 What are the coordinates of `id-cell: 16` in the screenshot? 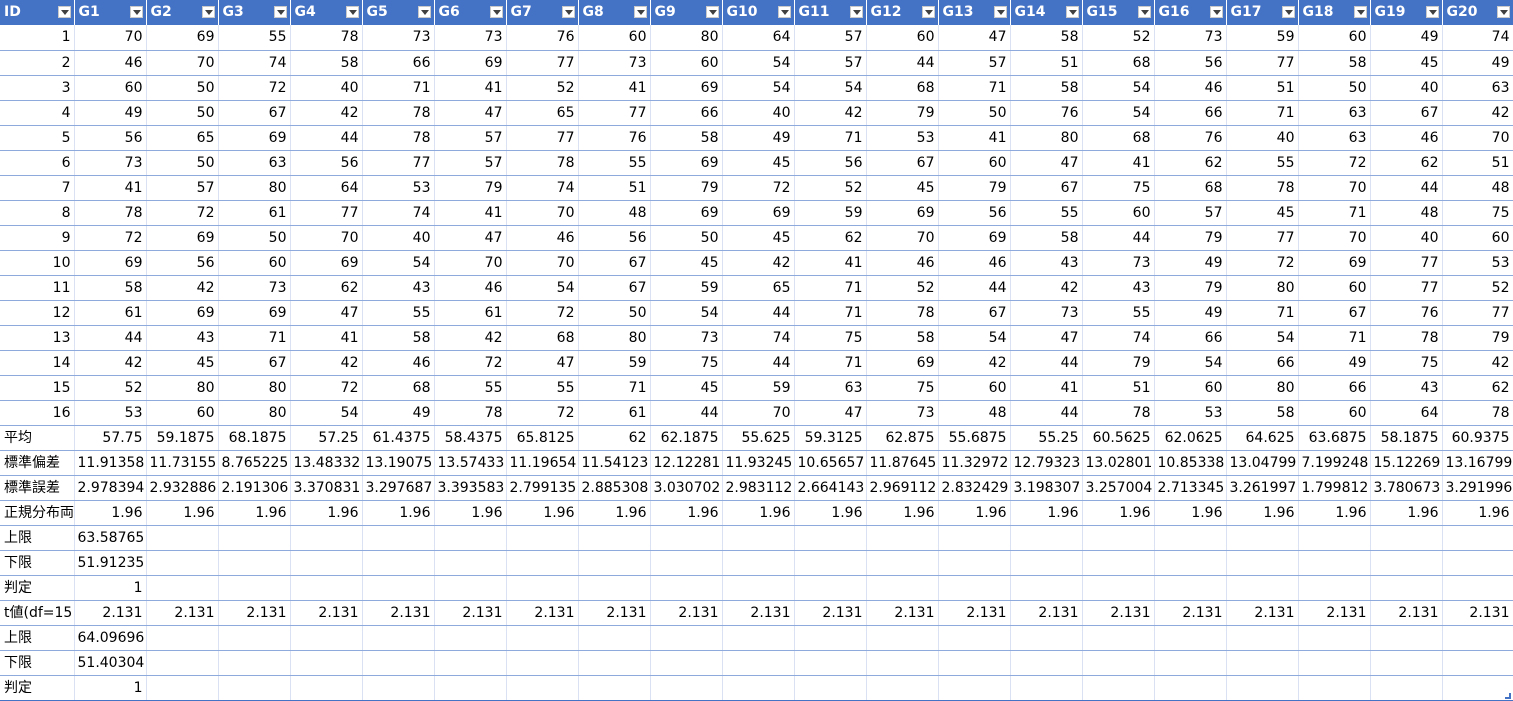 It's located at (37, 413).